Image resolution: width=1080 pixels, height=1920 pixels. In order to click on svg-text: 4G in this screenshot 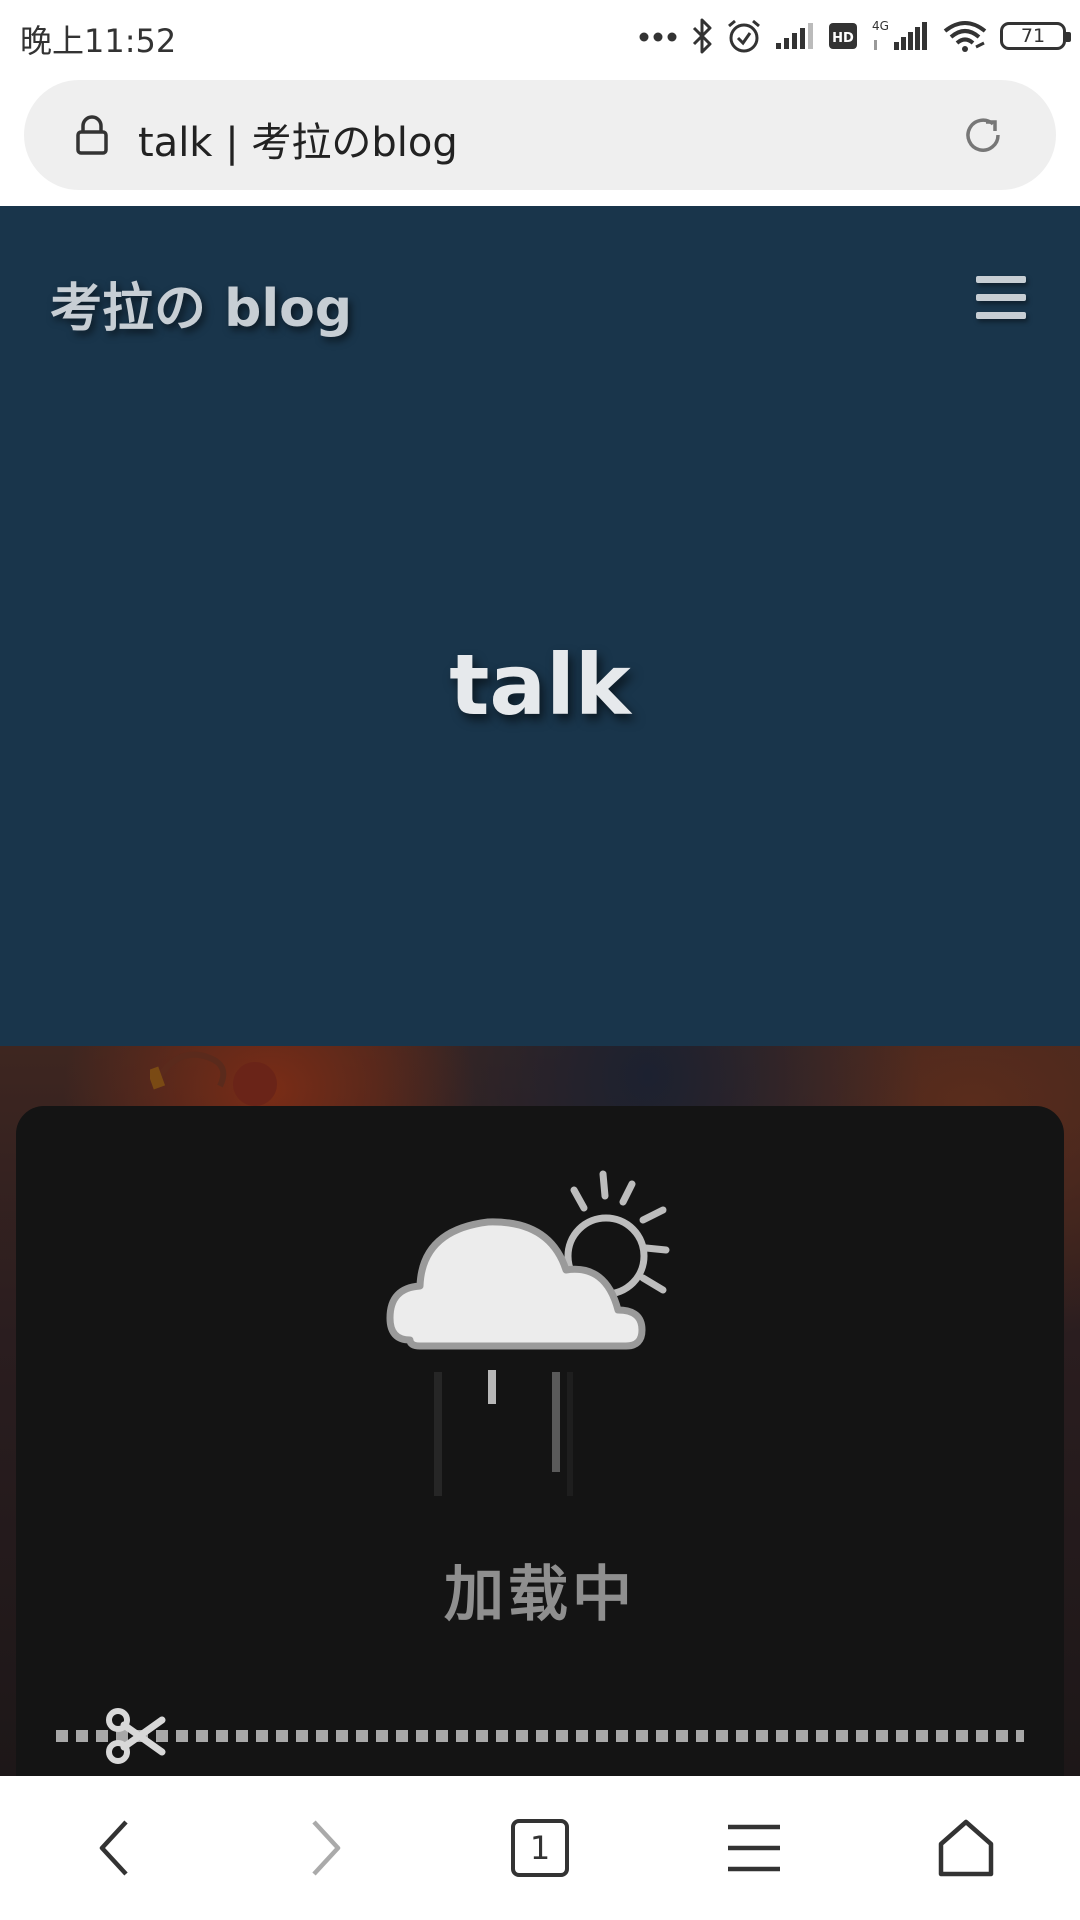, I will do `click(880, 26)`.